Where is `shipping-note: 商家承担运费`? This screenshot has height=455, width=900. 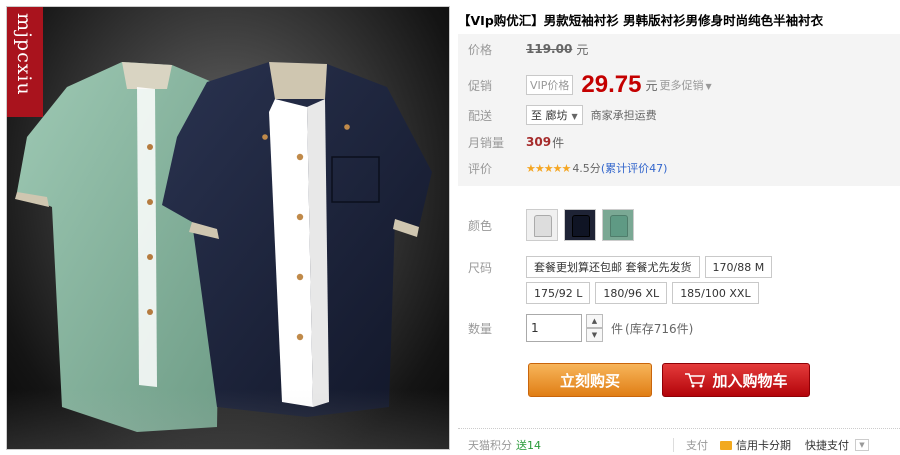
shipping-note: 商家承担运费 is located at coordinates (623, 115).